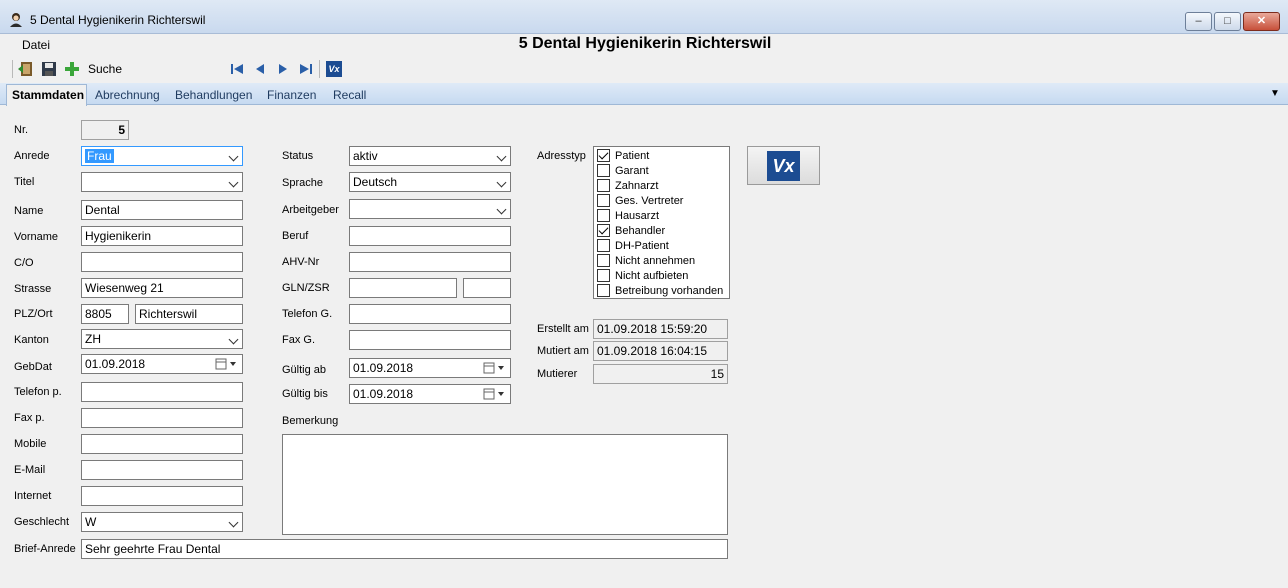  What do you see at coordinates (38, 392) in the screenshot?
I see `telefon-p-label: Telefon p.` at bounding box center [38, 392].